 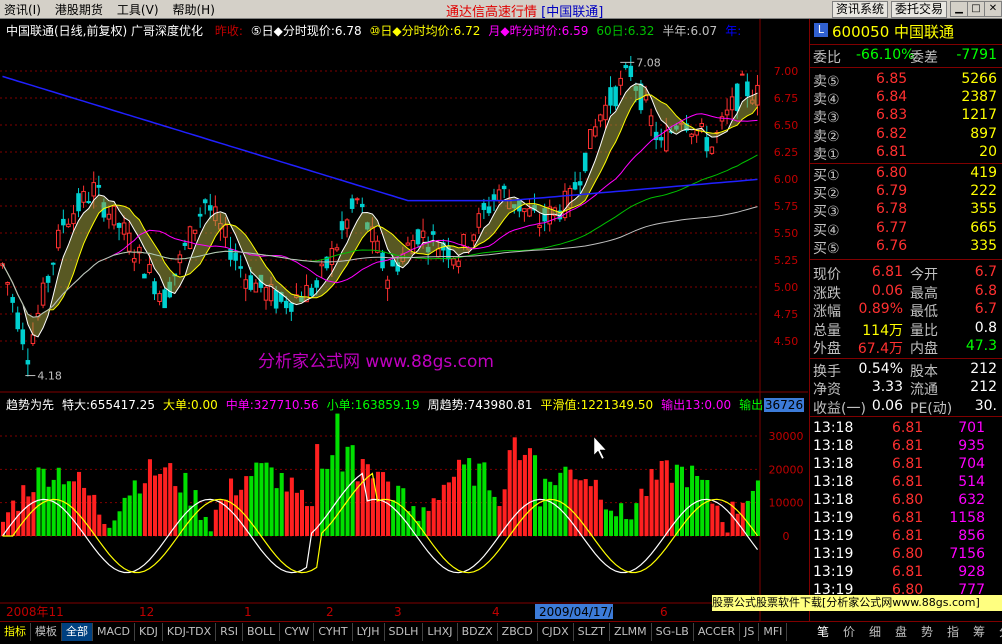 What do you see at coordinates (673, 632) in the screenshot?
I see `indicator-tab: SG-LB` at bounding box center [673, 632].